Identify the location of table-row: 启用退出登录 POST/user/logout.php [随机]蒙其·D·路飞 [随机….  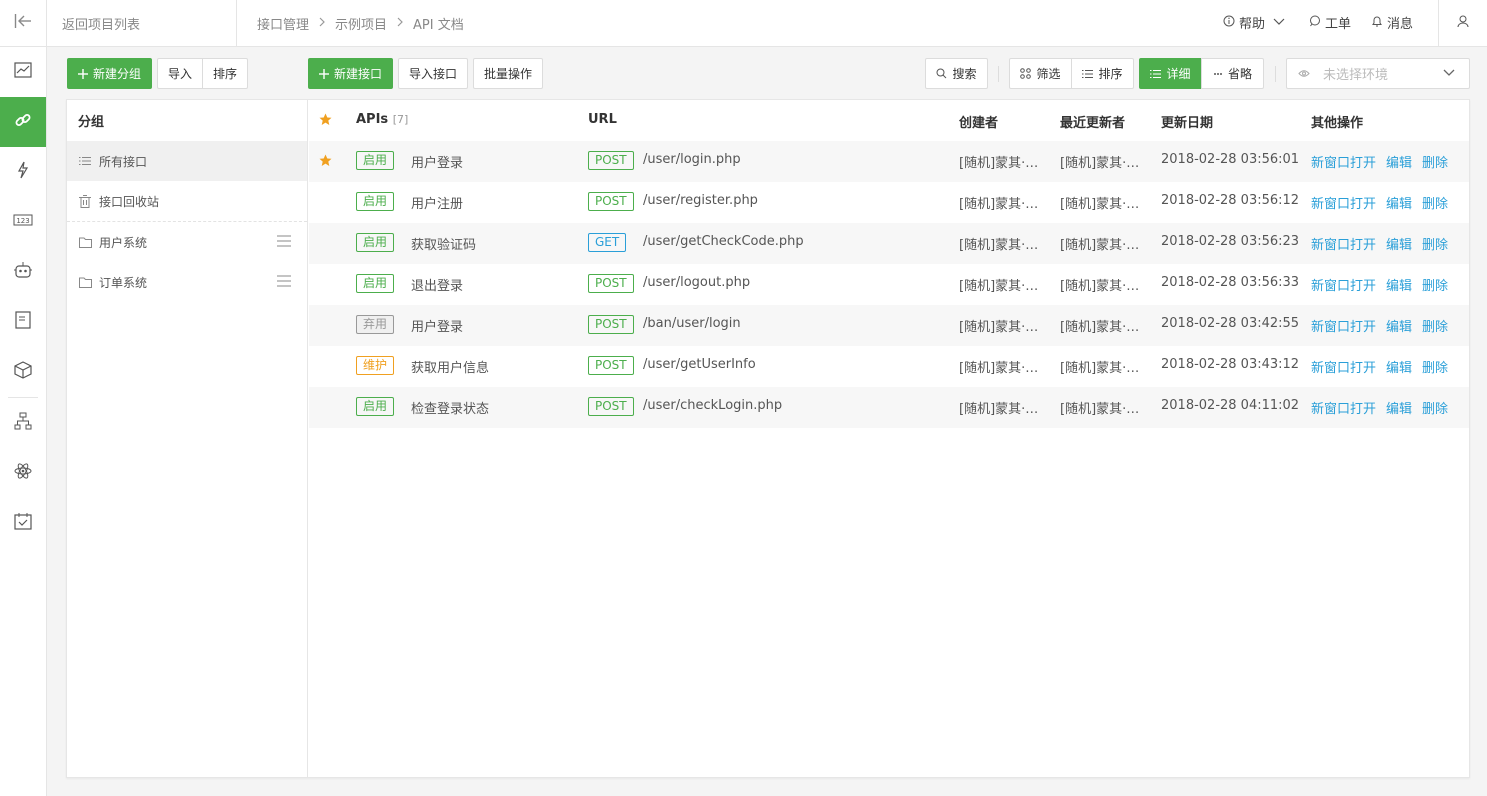
(889, 284).